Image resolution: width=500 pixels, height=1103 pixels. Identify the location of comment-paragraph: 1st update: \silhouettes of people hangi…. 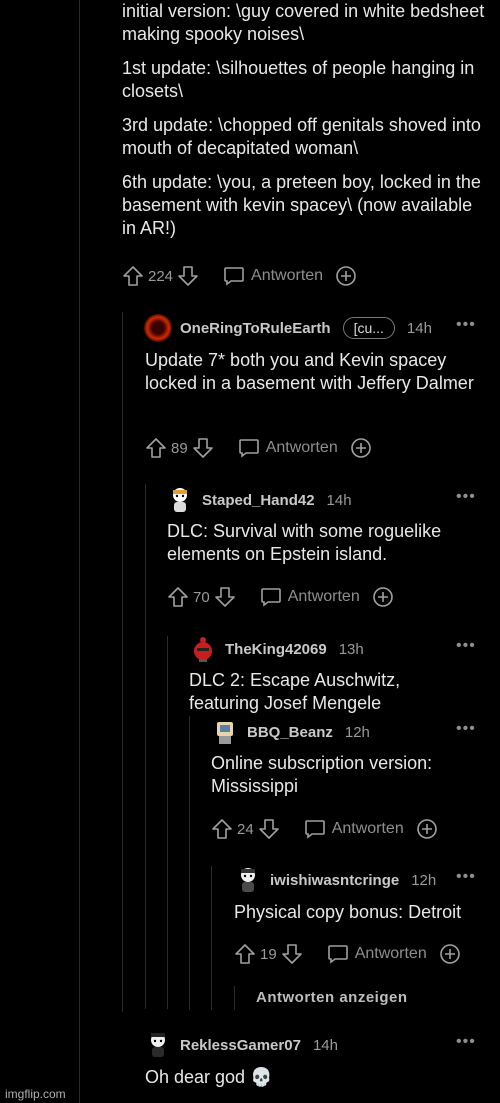
(298, 79).